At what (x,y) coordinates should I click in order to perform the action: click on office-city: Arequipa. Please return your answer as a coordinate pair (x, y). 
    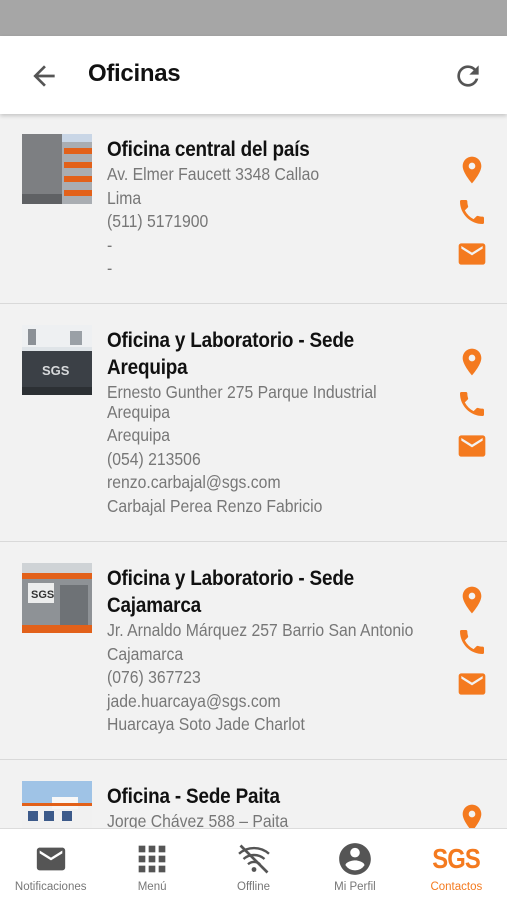
    Looking at the image, I should click on (139, 435).